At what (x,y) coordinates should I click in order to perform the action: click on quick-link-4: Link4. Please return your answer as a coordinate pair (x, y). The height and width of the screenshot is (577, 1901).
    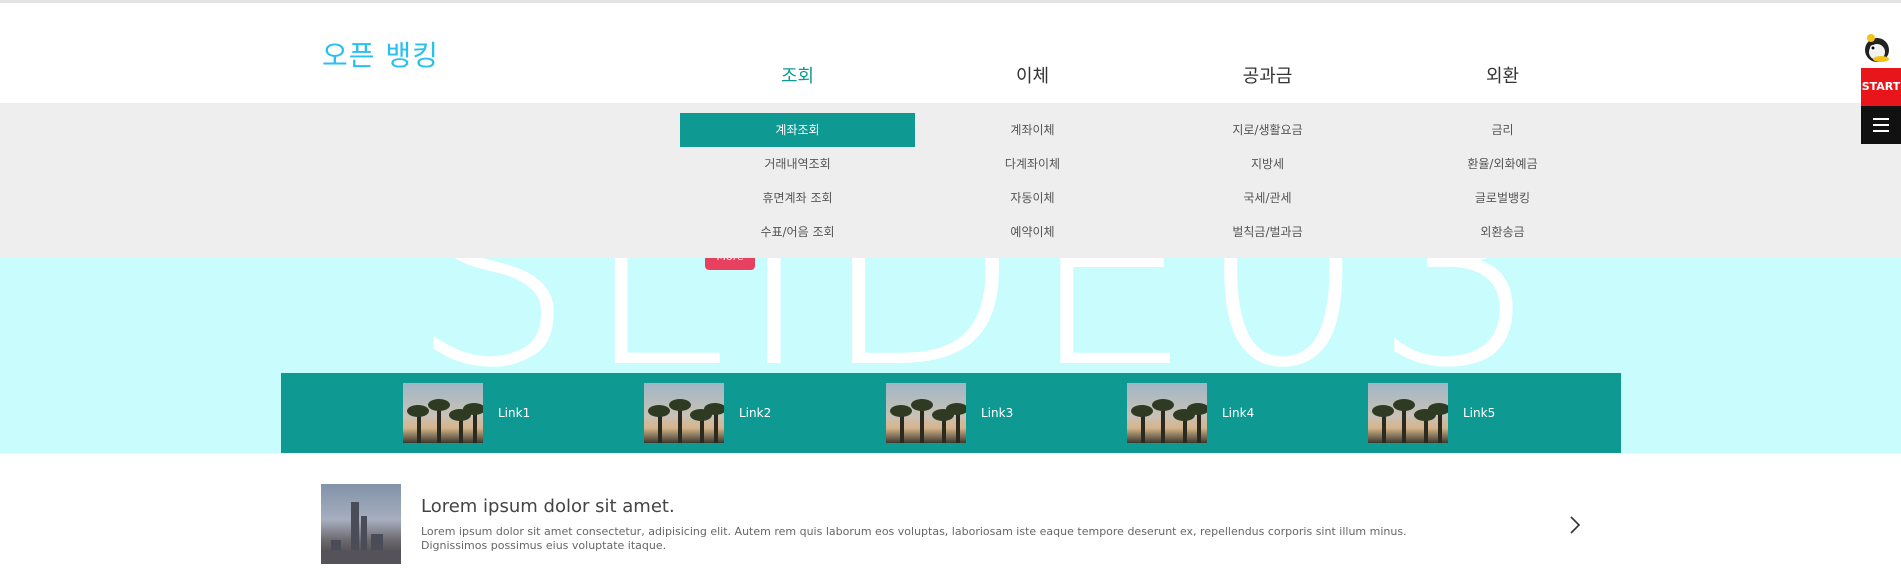
    Looking at the image, I should click on (1190, 413).